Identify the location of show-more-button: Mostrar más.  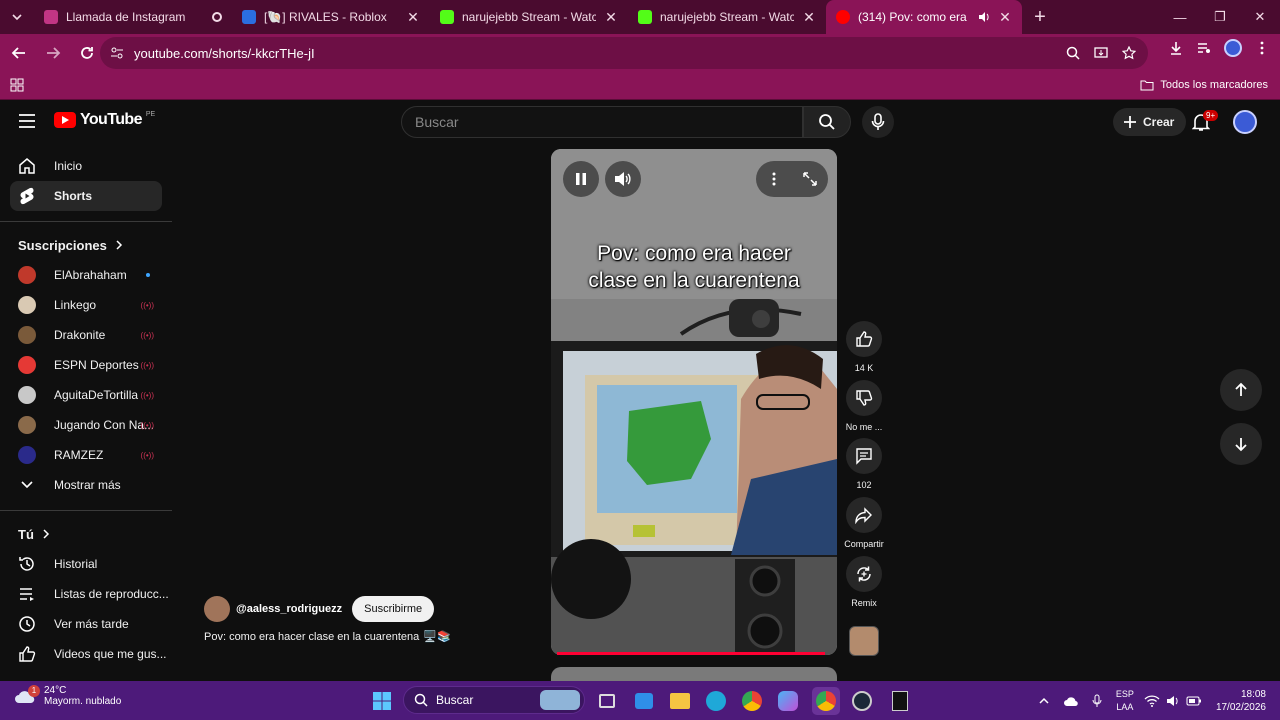
(86, 485).